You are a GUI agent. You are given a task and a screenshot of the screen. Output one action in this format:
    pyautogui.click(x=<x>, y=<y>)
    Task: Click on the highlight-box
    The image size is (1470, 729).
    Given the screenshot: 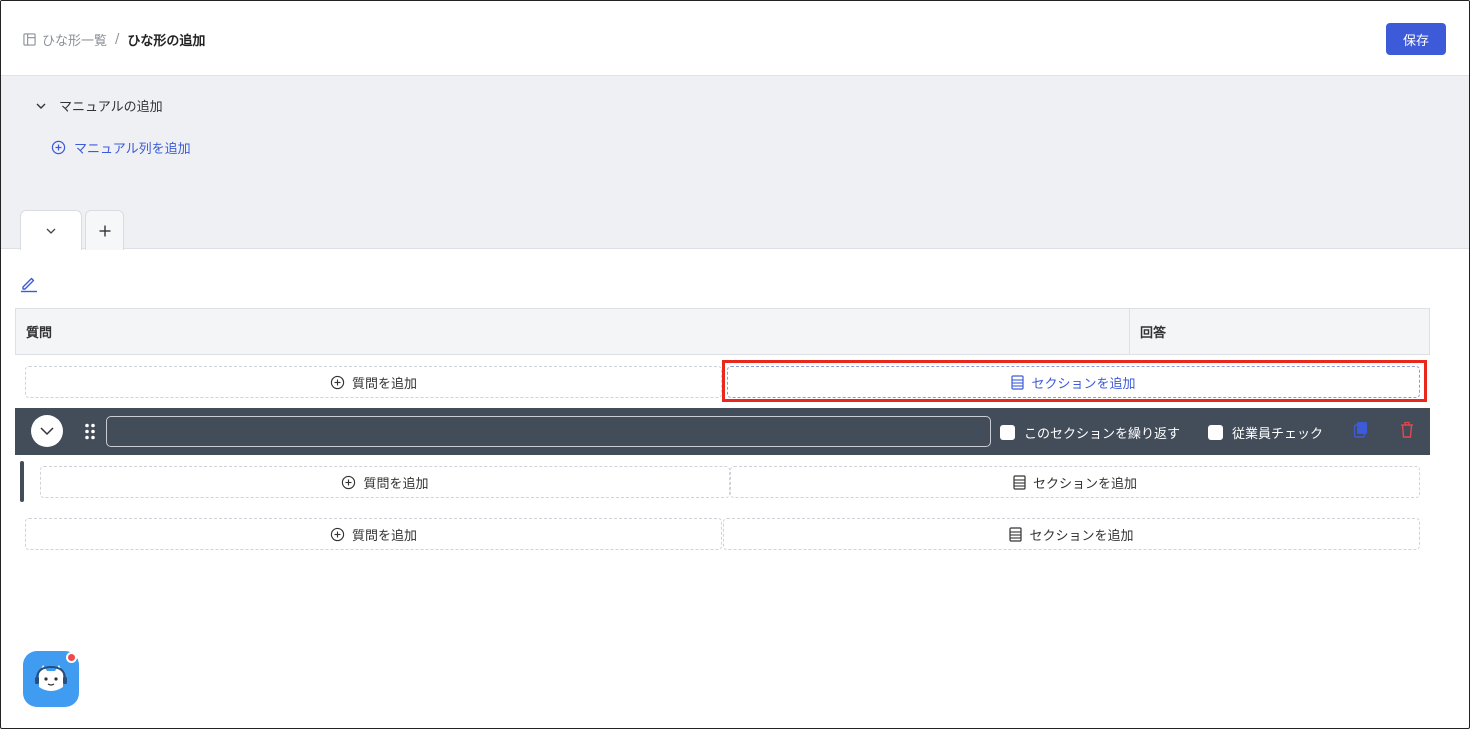 What is the action you would take?
    pyautogui.click(x=1074, y=381)
    